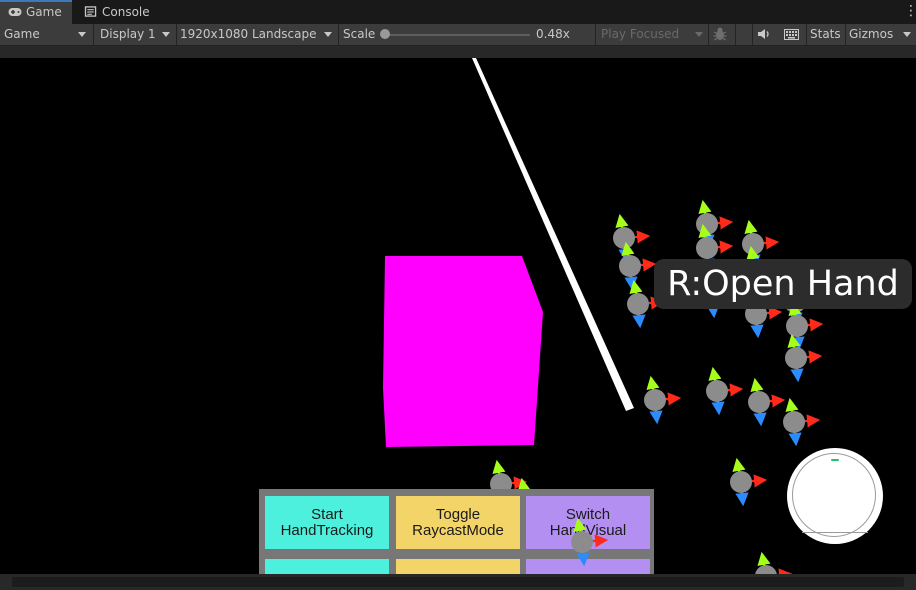 This screenshot has height=590, width=916. Describe the element at coordinates (783, 284) in the screenshot. I see `hand-state-label: R:Open Hand` at that location.